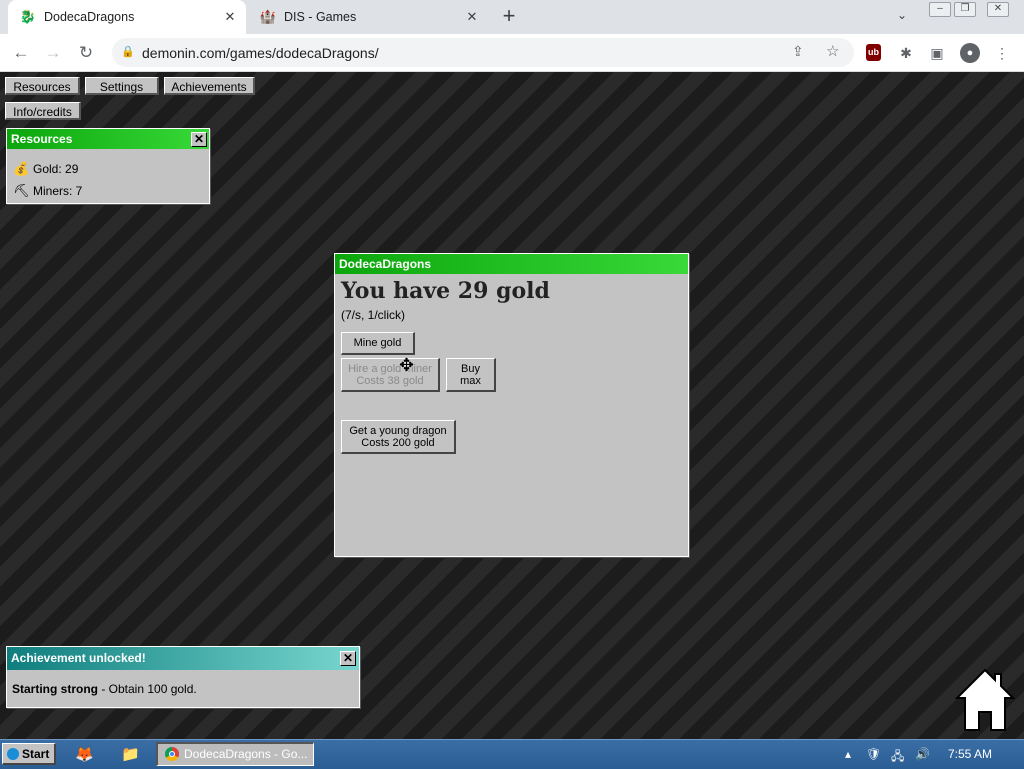  What do you see at coordinates (128, 52) in the screenshot?
I see `lock-icon: 🔒` at bounding box center [128, 52].